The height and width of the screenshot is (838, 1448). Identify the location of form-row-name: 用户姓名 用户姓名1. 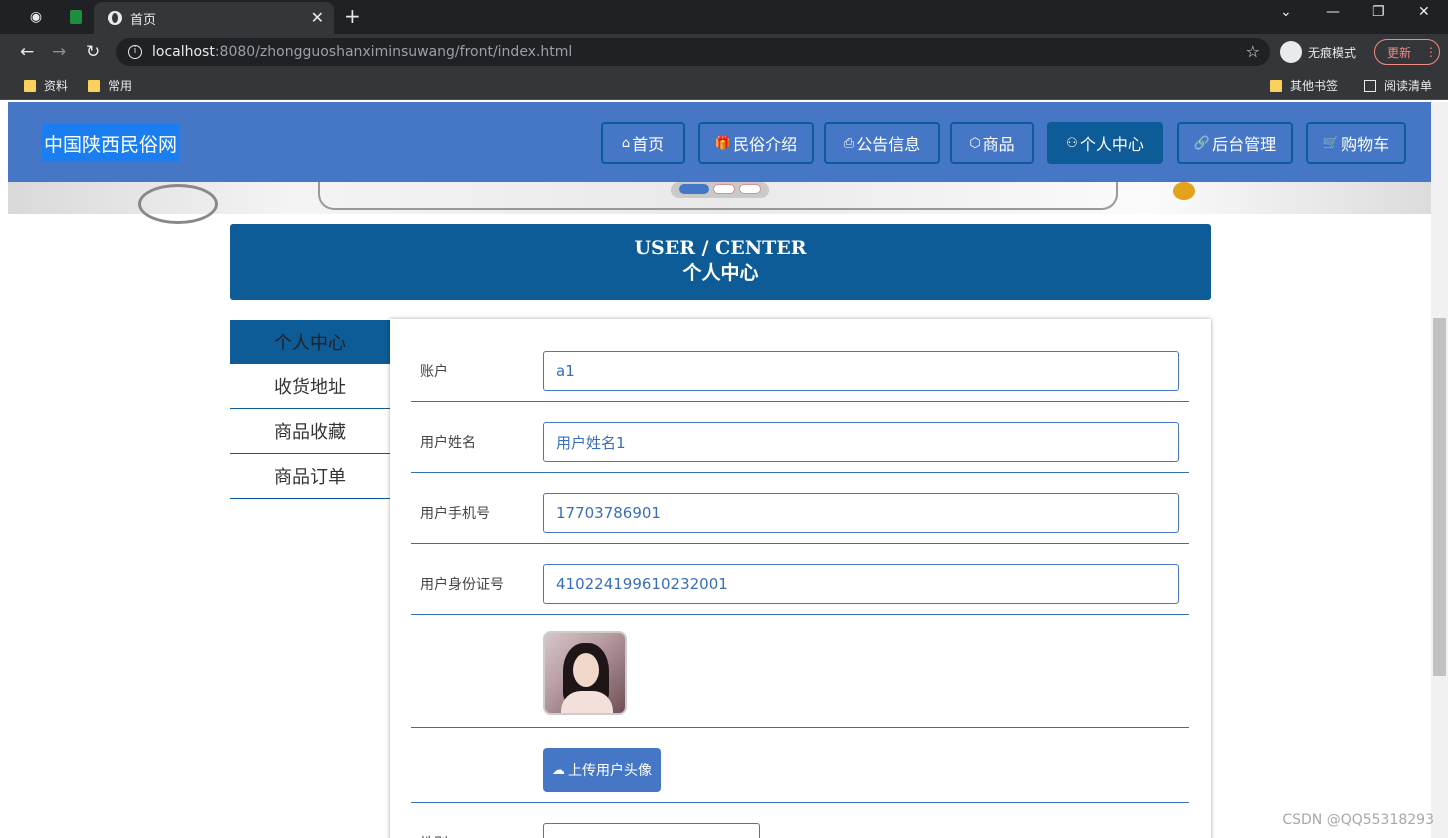
(800, 437).